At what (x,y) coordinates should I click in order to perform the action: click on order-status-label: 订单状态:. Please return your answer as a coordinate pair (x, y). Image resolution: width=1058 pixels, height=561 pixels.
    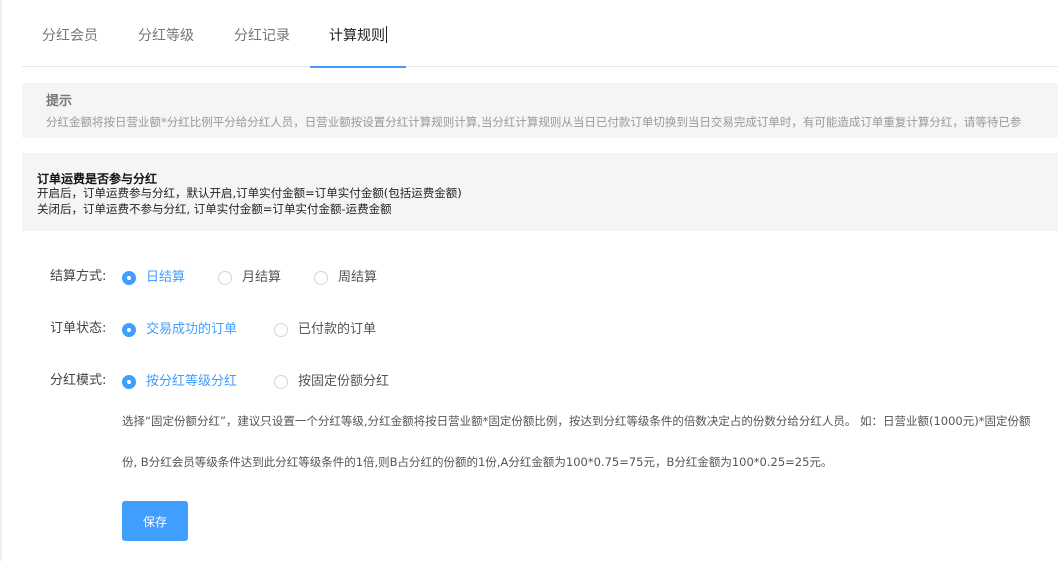
    Looking at the image, I should click on (78, 328).